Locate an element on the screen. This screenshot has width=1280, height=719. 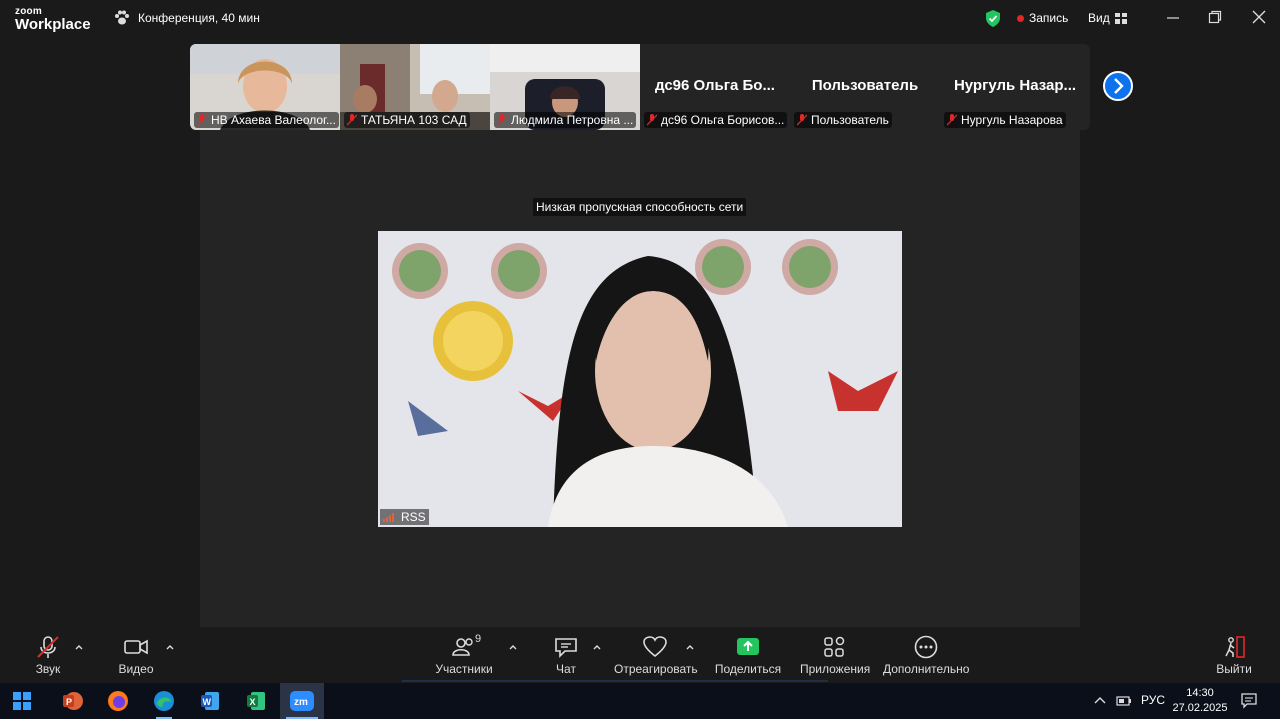
participant-tile: Нургуль Назар... Нургуль Назарова is located at coordinates (1015, 87).